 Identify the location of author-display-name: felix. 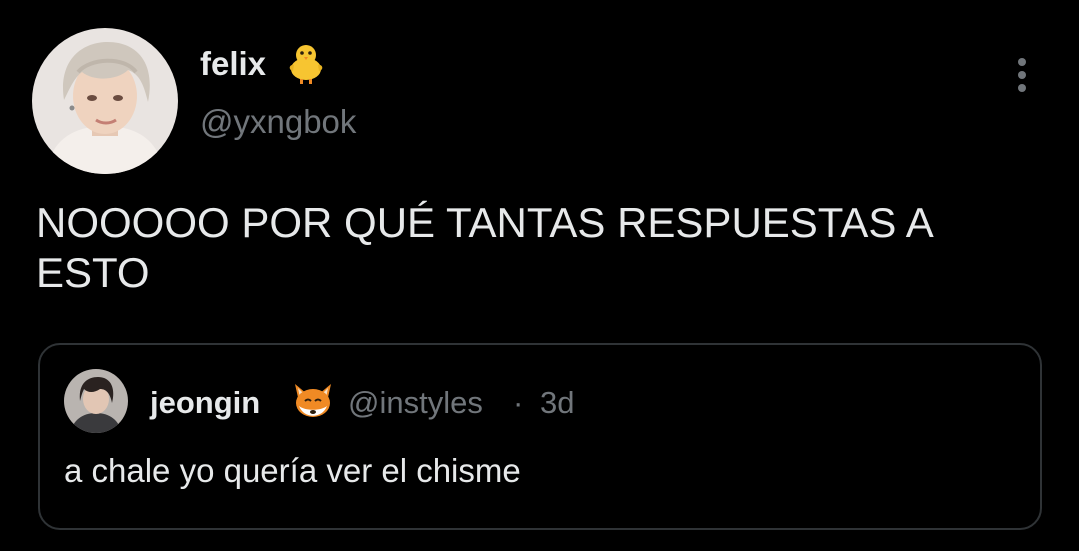
(233, 64).